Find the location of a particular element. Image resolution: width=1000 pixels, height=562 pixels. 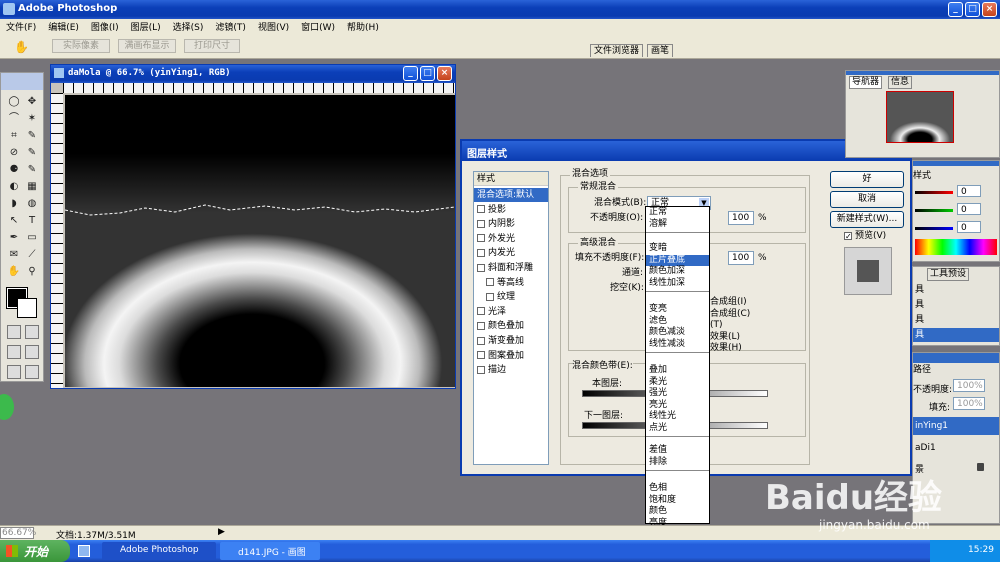

tool-12-icon: ◗ is located at coordinates (14, 204).